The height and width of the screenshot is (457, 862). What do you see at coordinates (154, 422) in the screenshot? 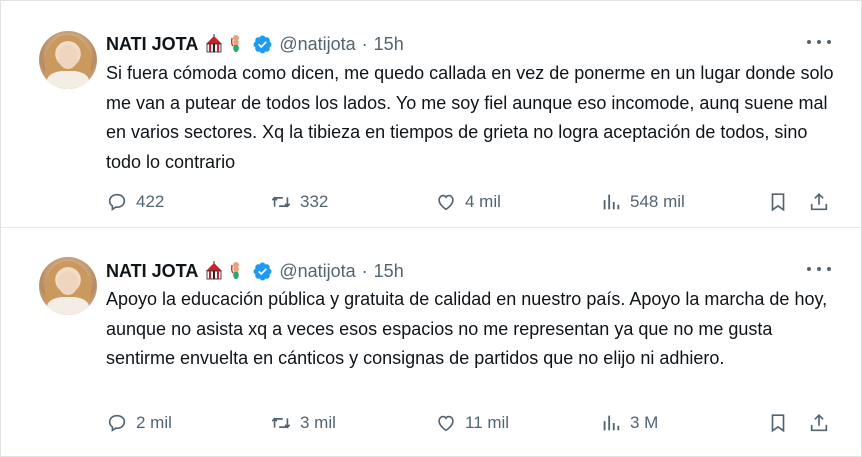
I see `reply-count: 2 mil` at bounding box center [154, 422].